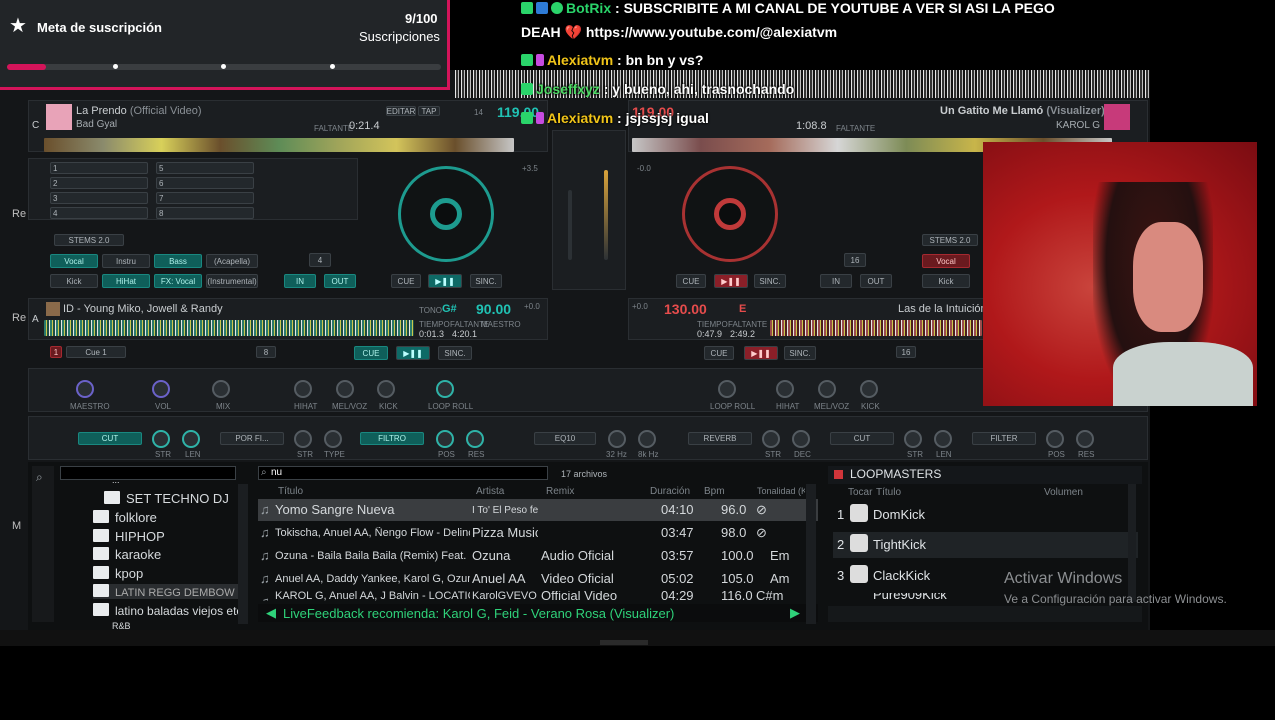  Describe the element at coordinates (906, 352) in the screenshot. I see `loop-value-b: 16` at that location.